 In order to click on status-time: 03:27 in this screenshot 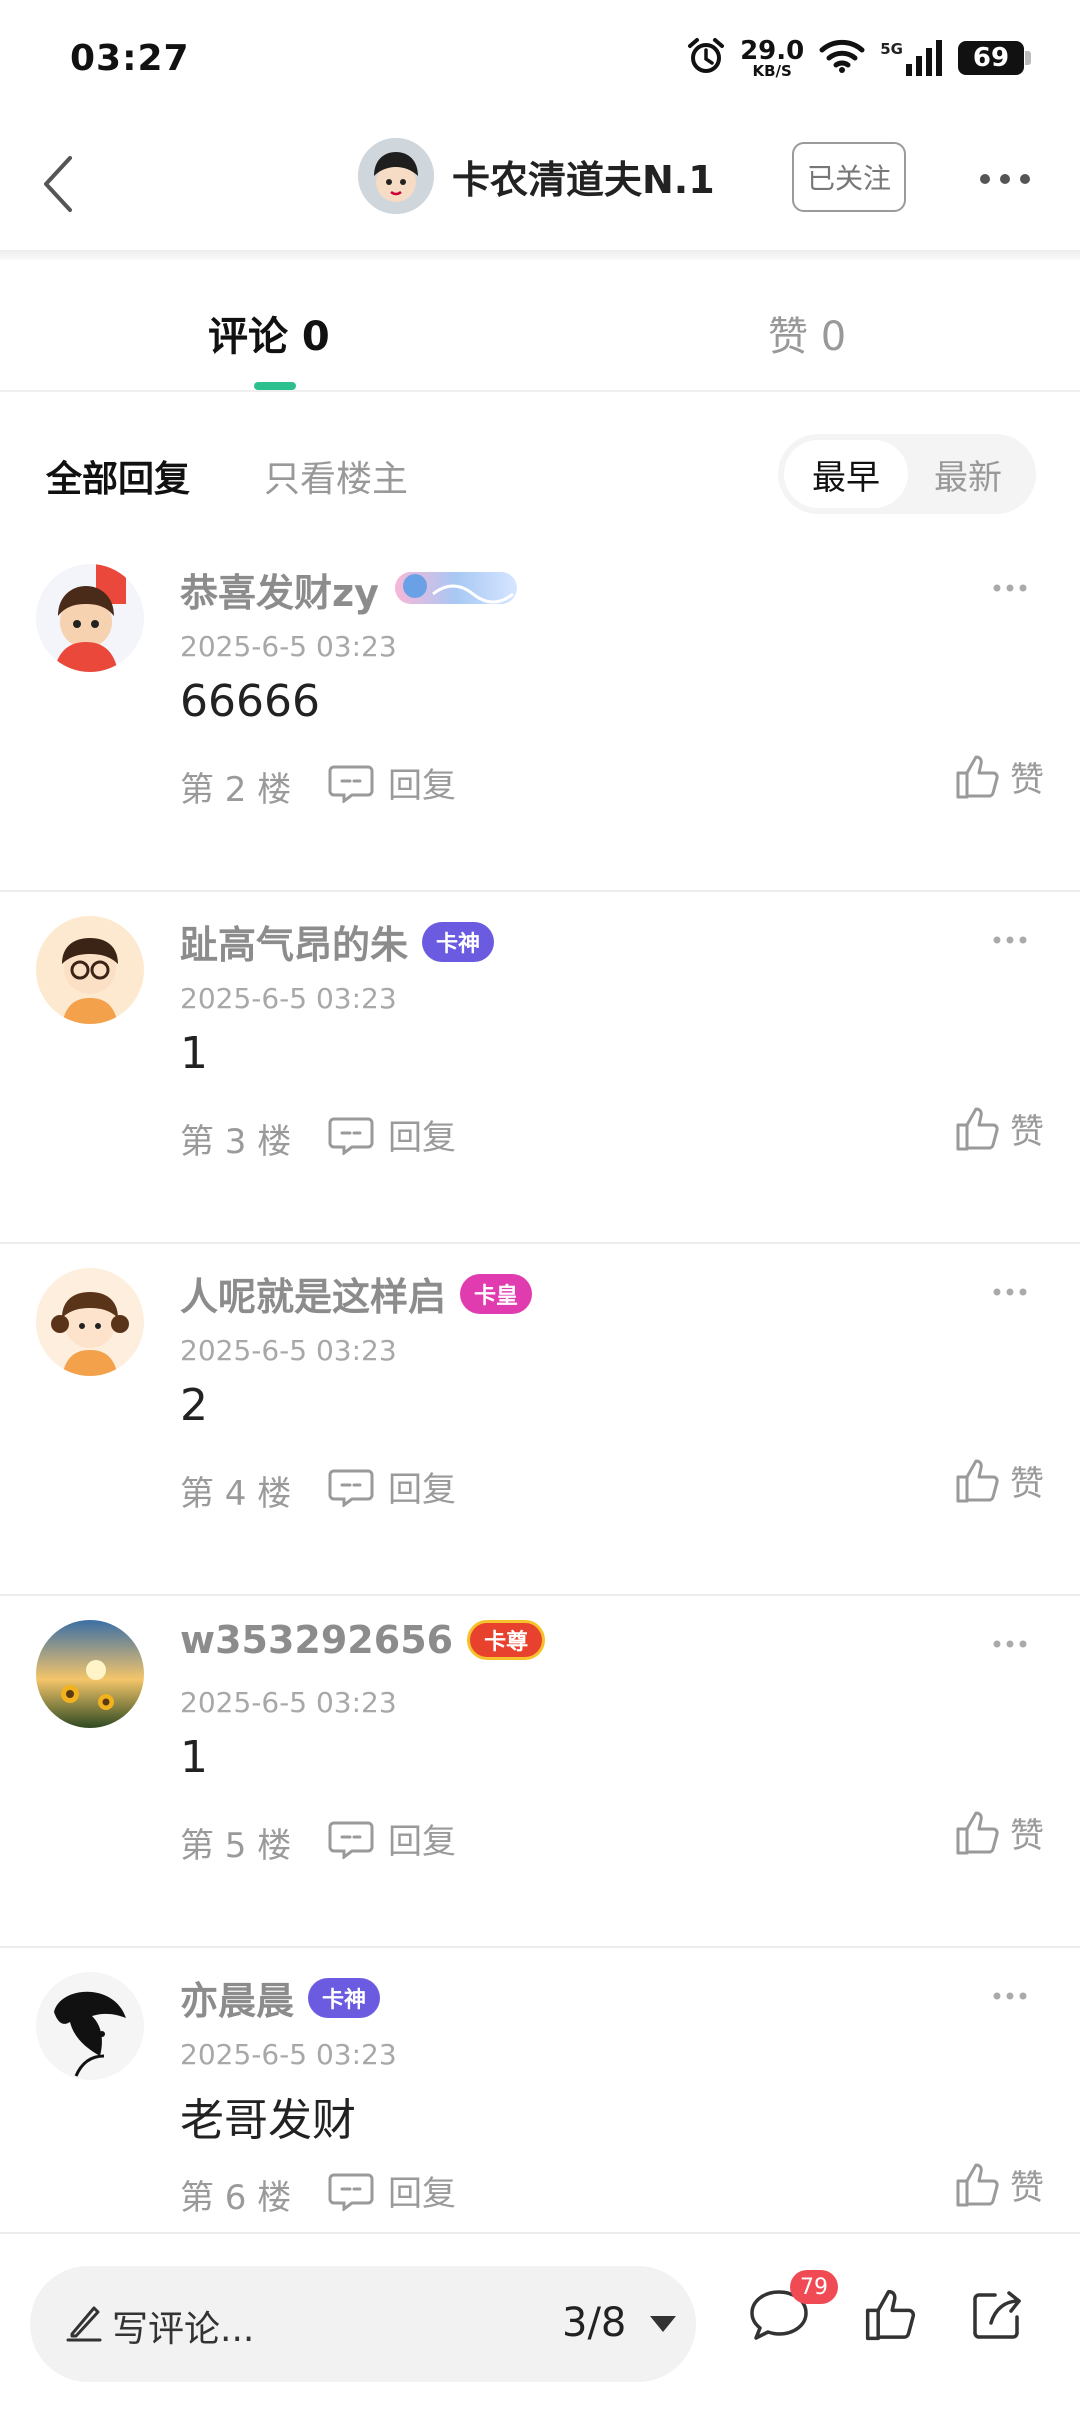, I will do `click(130, 58)`.